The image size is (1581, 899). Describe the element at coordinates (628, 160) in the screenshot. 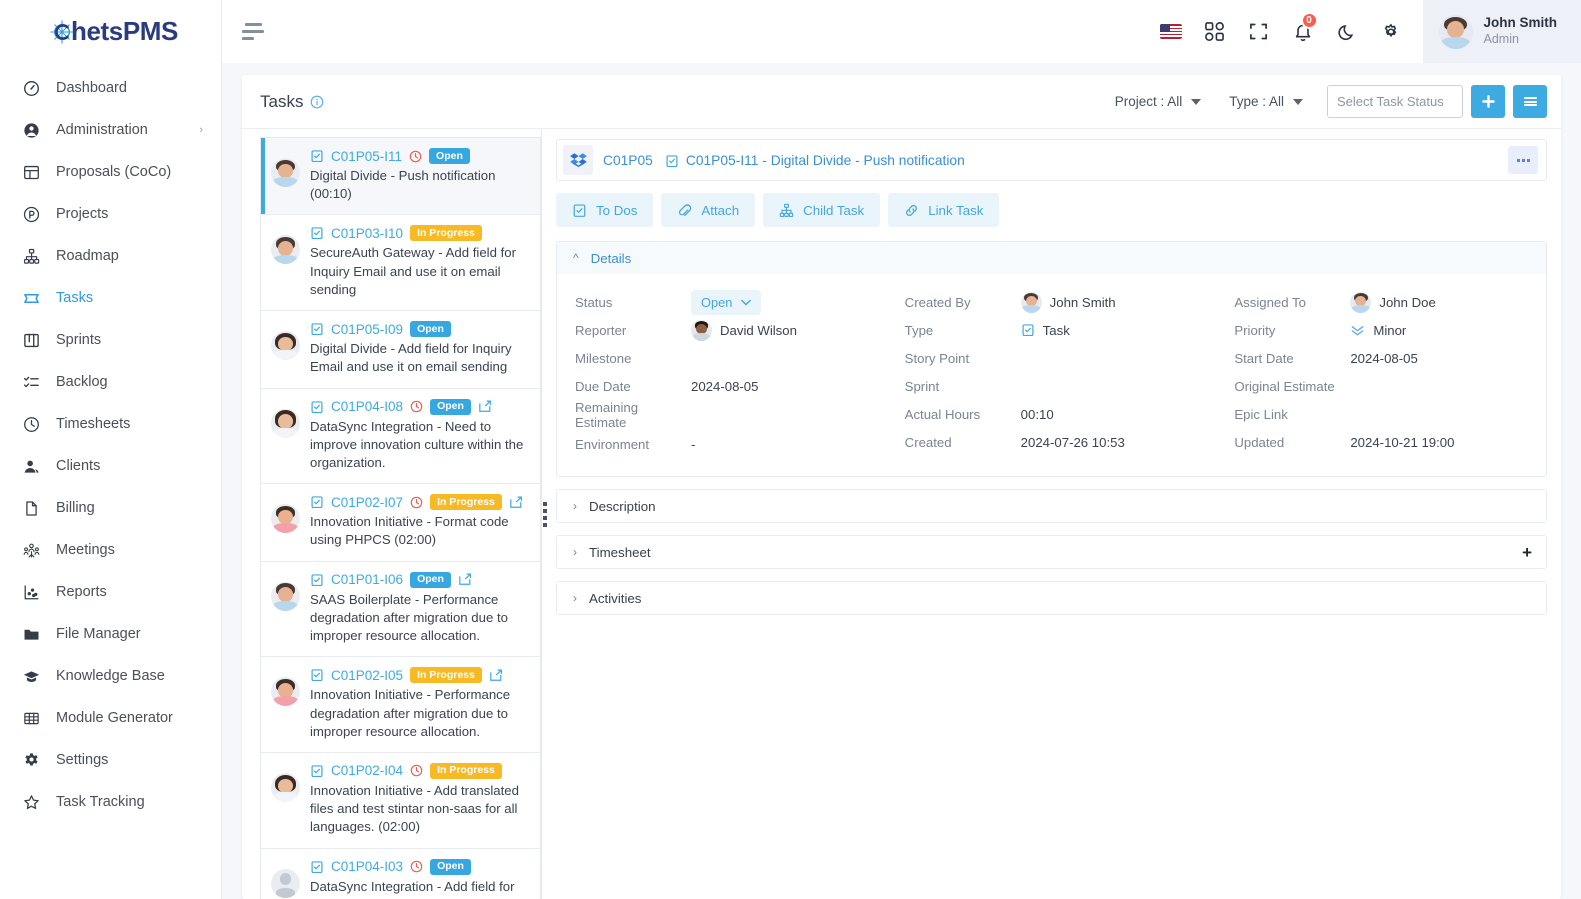

I see `detail-project-key: C01P05` at that location.